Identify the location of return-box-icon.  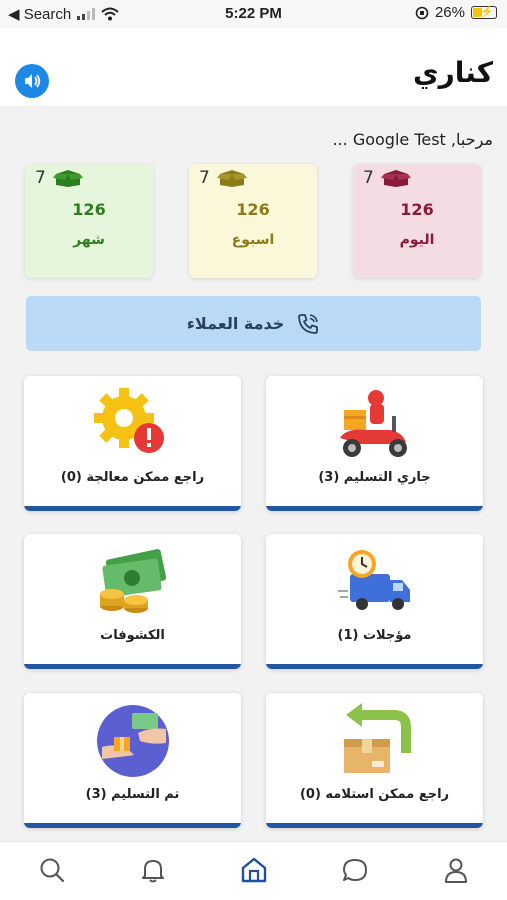
(377, 738).